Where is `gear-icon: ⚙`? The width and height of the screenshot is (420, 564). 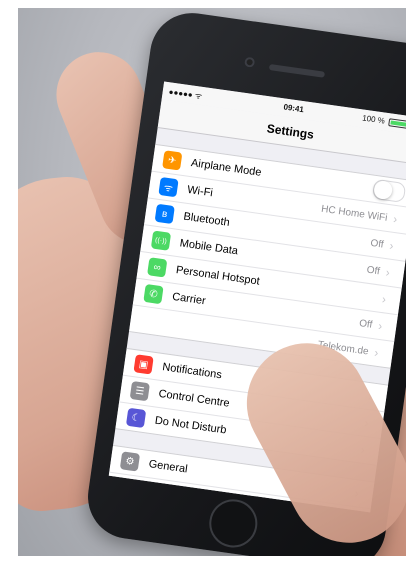 gear-icon: ⚙ is located at coordinates (130, 461).